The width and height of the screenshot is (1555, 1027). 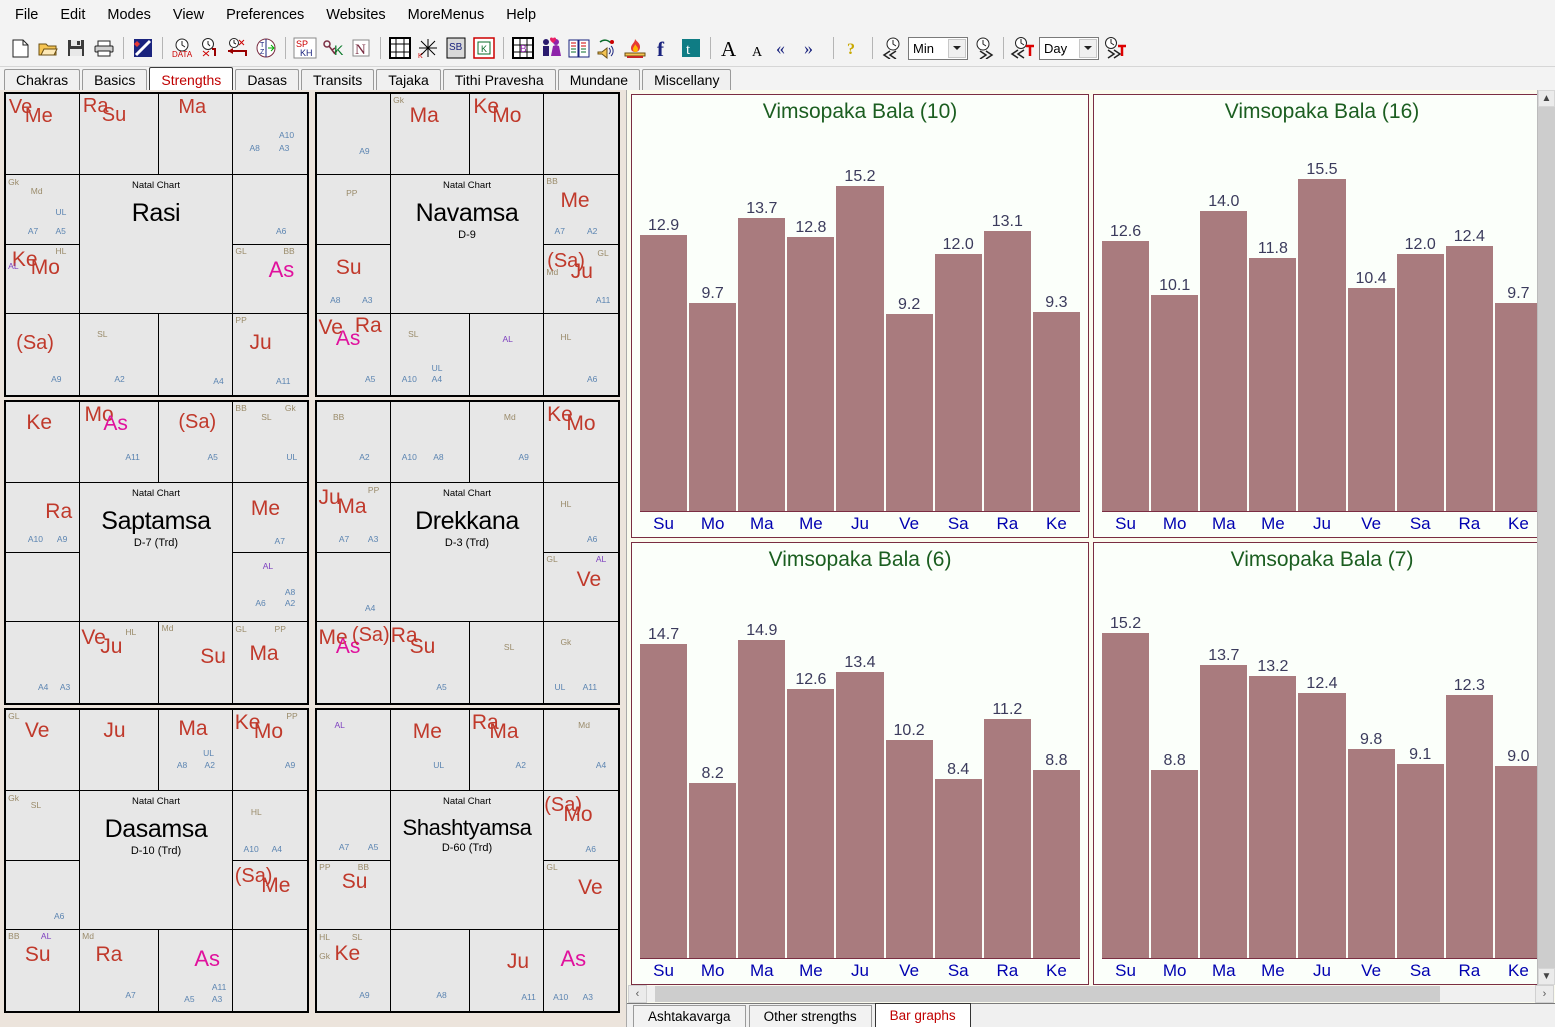 What do you see at coordinates (305, 48) in the screenshot?
I see `sp-kh-icon: SP KH` at bounding box center [305, 48].